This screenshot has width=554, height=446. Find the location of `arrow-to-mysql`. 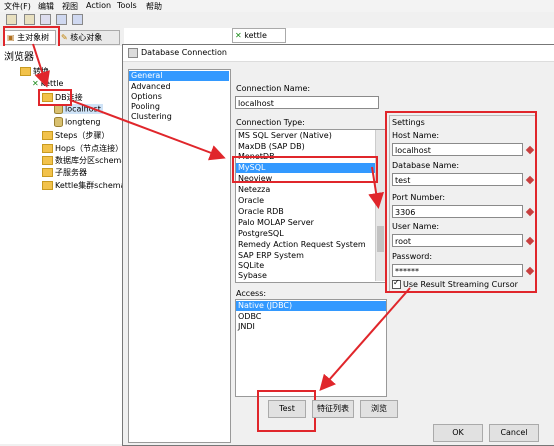

arrow-to-mysql is located at coordinates (147, 130).